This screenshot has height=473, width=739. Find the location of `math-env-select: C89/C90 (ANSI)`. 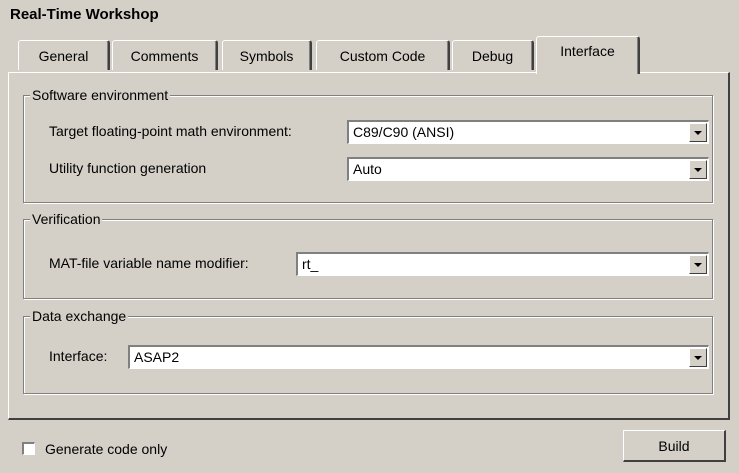

math-env-select: C89/C90 (ANSI) is located at coordinates (528, 132).